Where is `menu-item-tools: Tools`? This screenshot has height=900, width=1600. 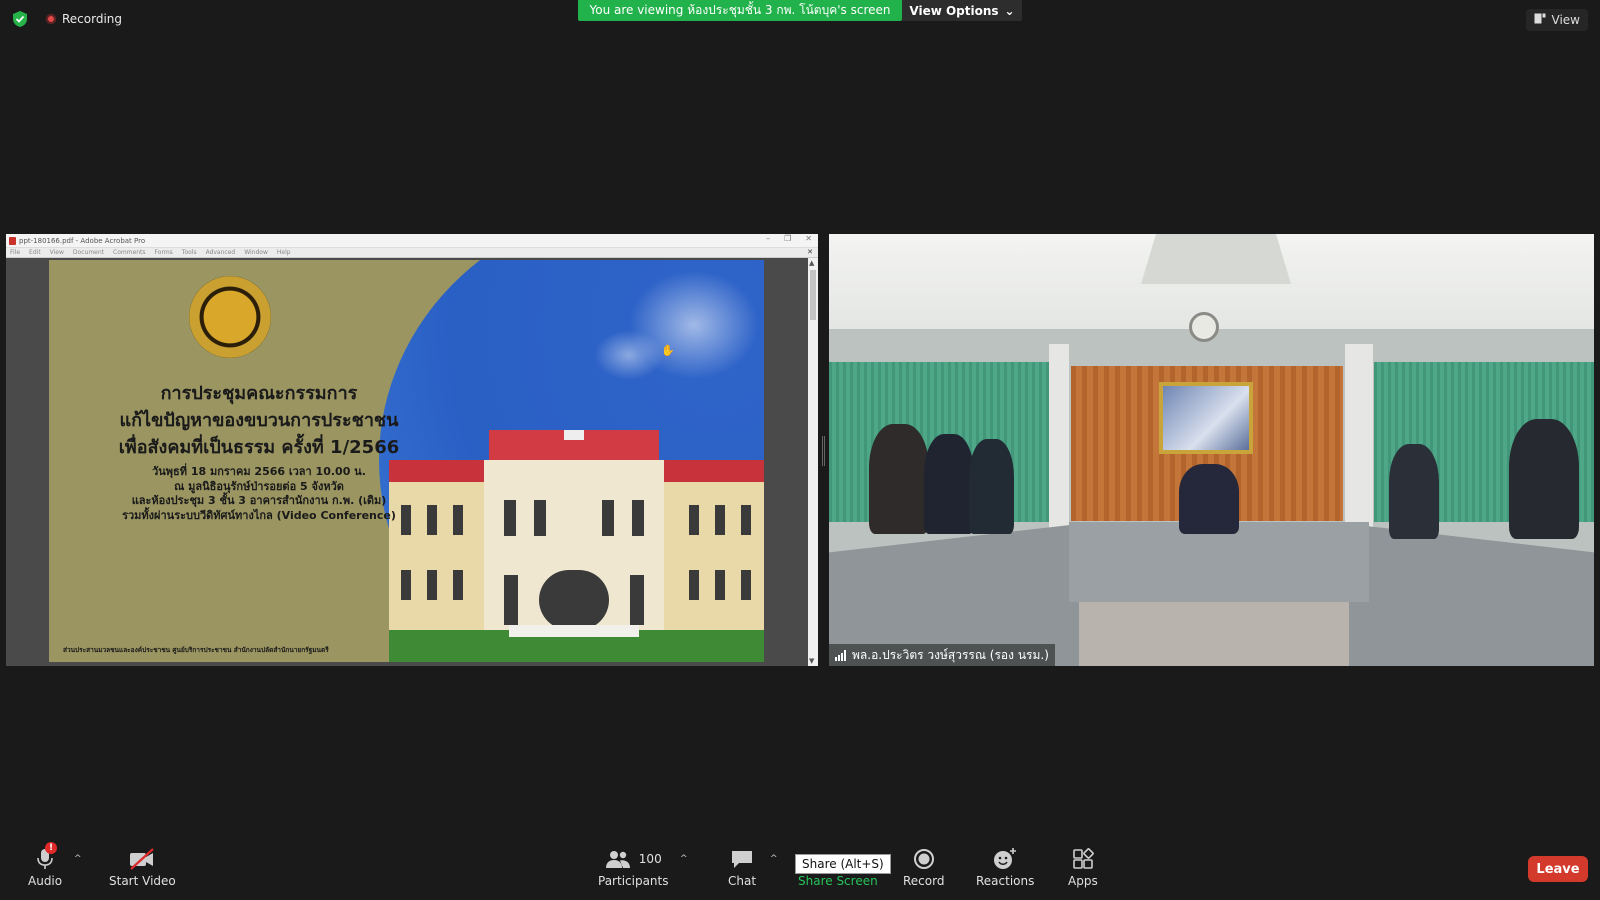
menu-item-tools: Tools is located at coordinates (189, 252).